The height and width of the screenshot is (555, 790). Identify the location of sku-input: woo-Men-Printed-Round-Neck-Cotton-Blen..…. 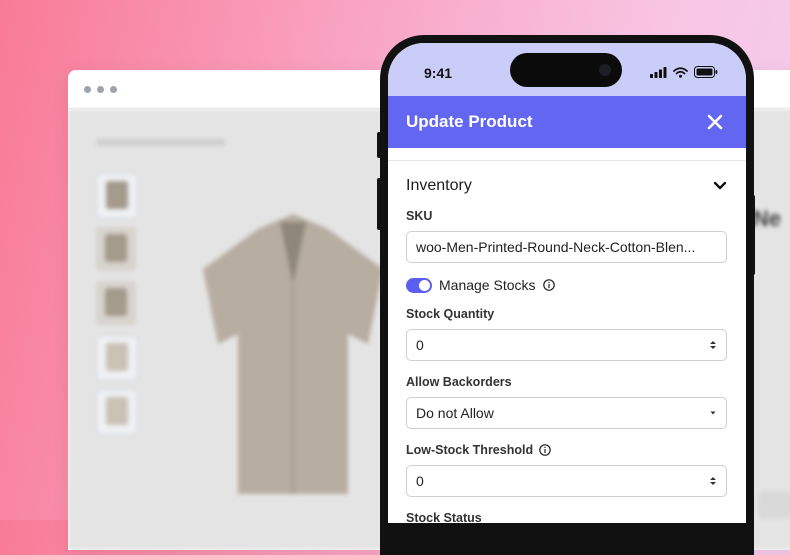
(566, 247).